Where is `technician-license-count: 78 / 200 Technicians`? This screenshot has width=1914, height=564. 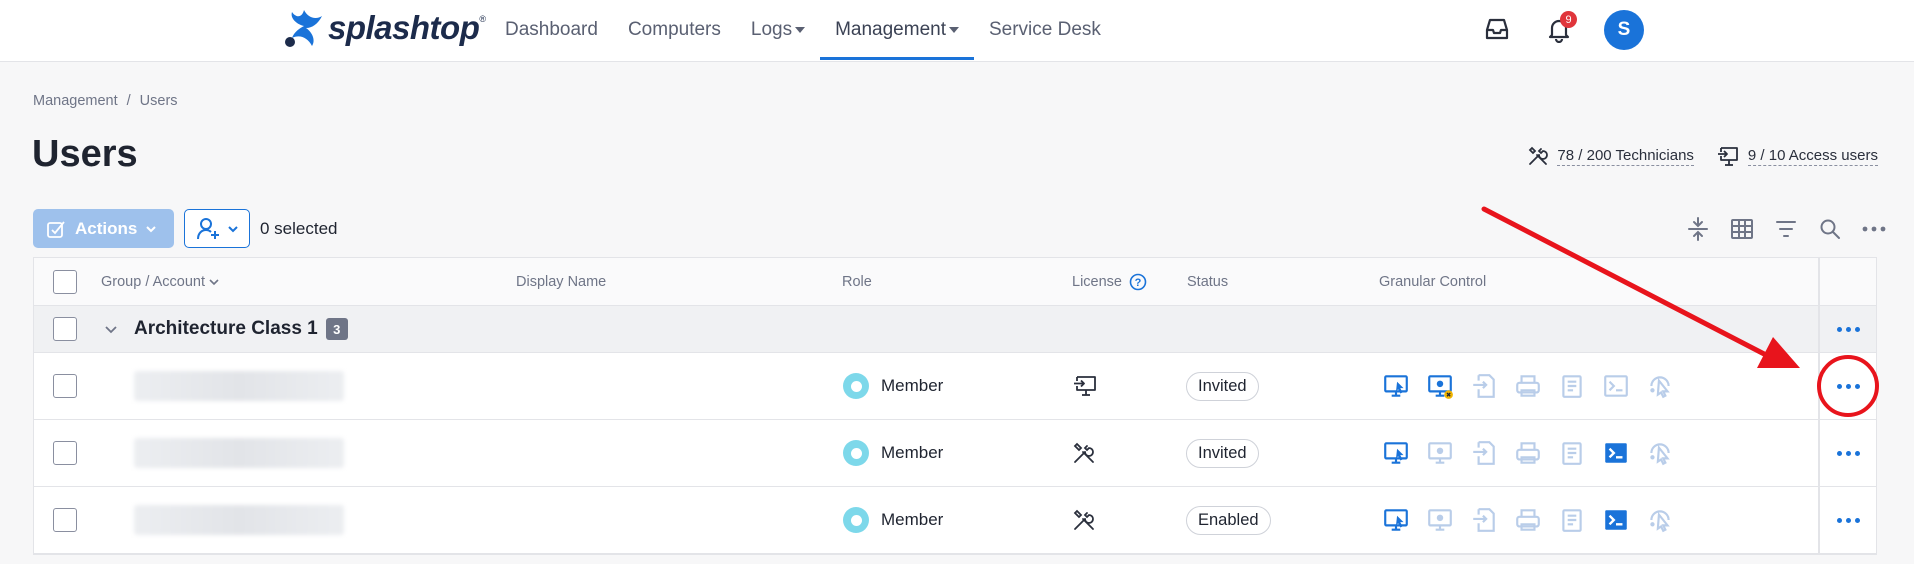 technician-license-count: 78 / 200 Technicians is located at coordinates (1610, 156).